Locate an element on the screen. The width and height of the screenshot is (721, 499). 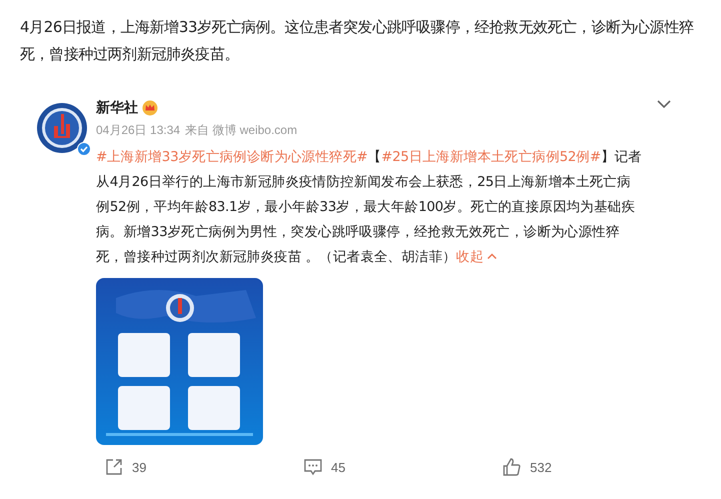
caret-icon is located at coordinates (491, 256).